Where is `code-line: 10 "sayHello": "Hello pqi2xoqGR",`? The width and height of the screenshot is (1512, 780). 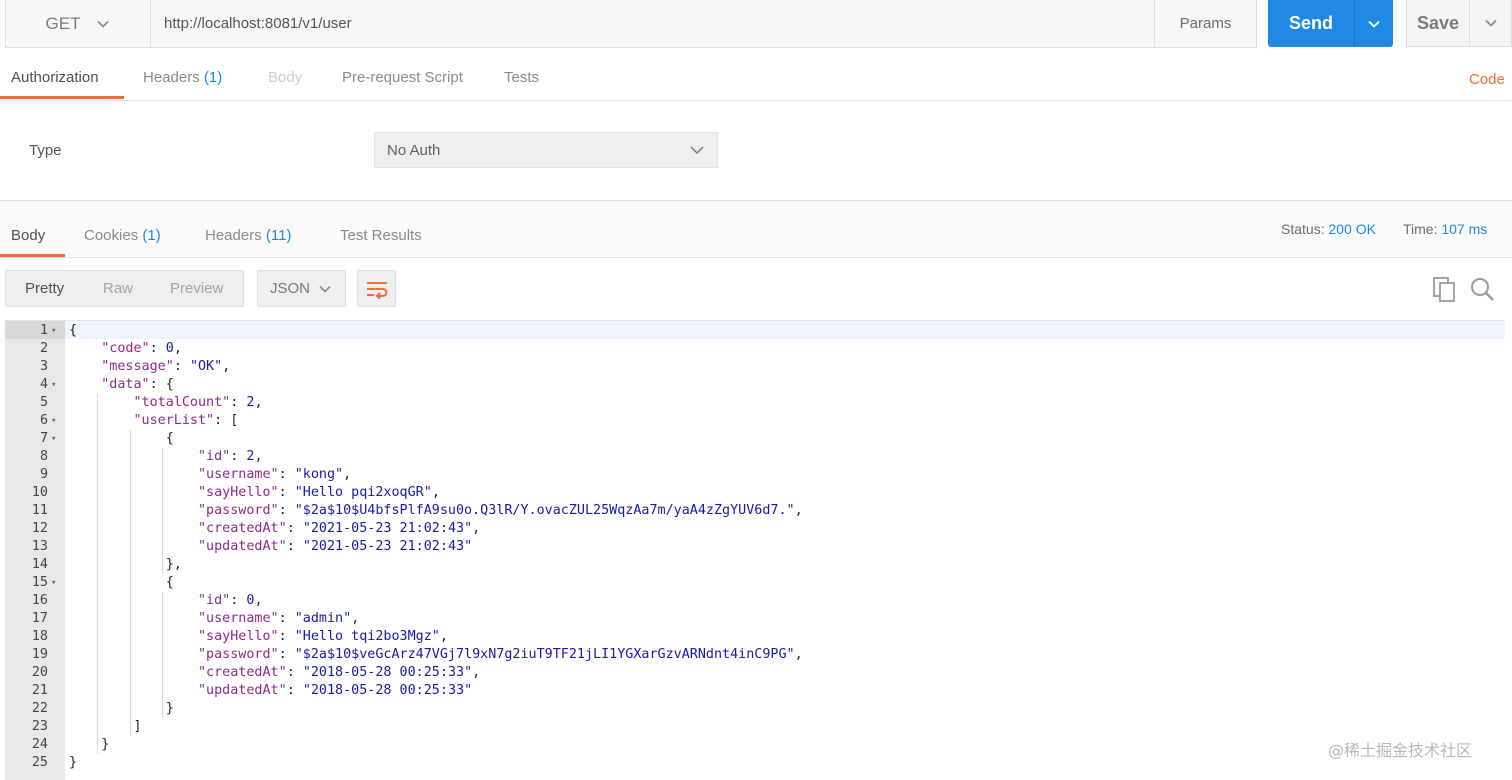 code-line: 10 "sayHello": "Hello pqi2xoqGR", is located at coordinates (755, 493).